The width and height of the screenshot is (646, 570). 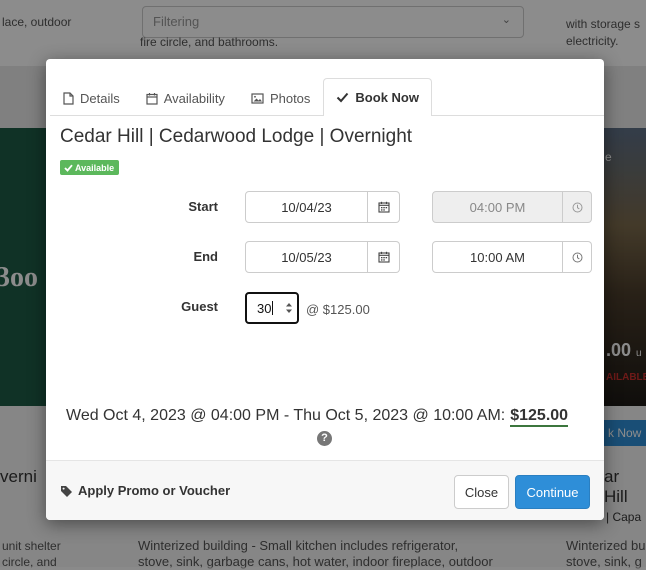 I want to click on tab-label: Book Now, so click(x=387, y=97).